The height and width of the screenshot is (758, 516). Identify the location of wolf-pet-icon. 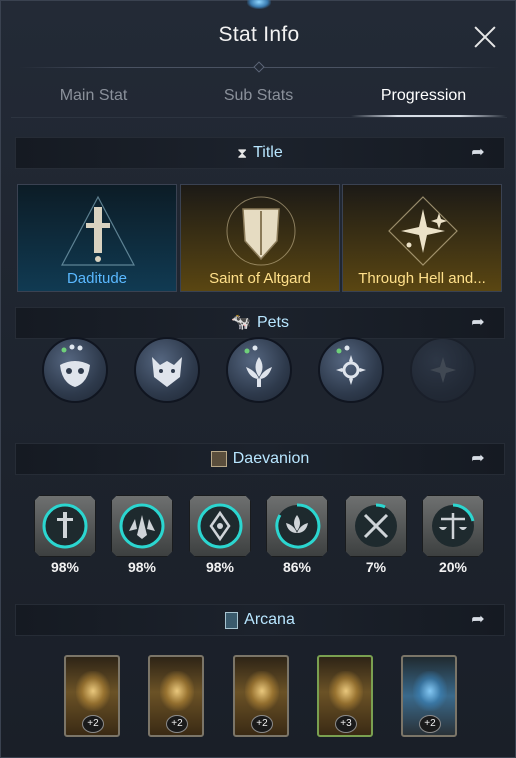
(167, 370).